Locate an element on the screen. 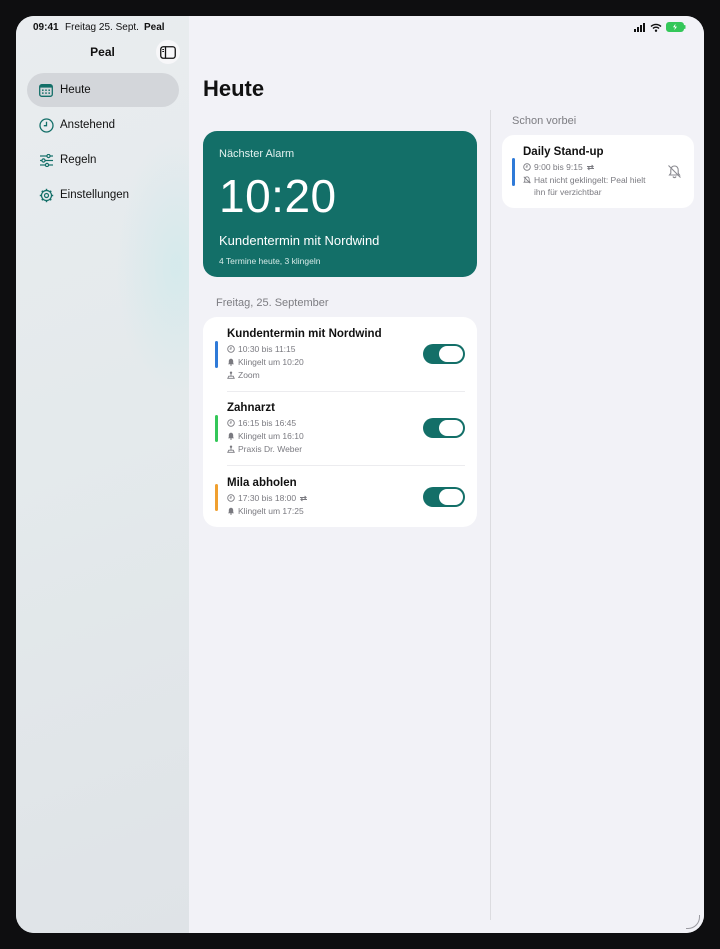  calendar-icon is located at coordinates (46, 90).